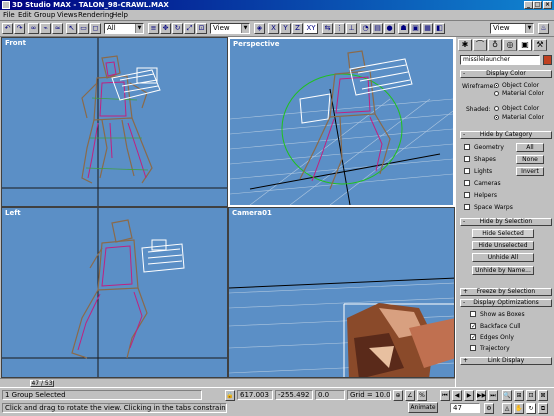  What do you see at coordinates (439, 28) in the screenshot?
I see `render-last-icon: ◧` at bounding box center [439, 28].